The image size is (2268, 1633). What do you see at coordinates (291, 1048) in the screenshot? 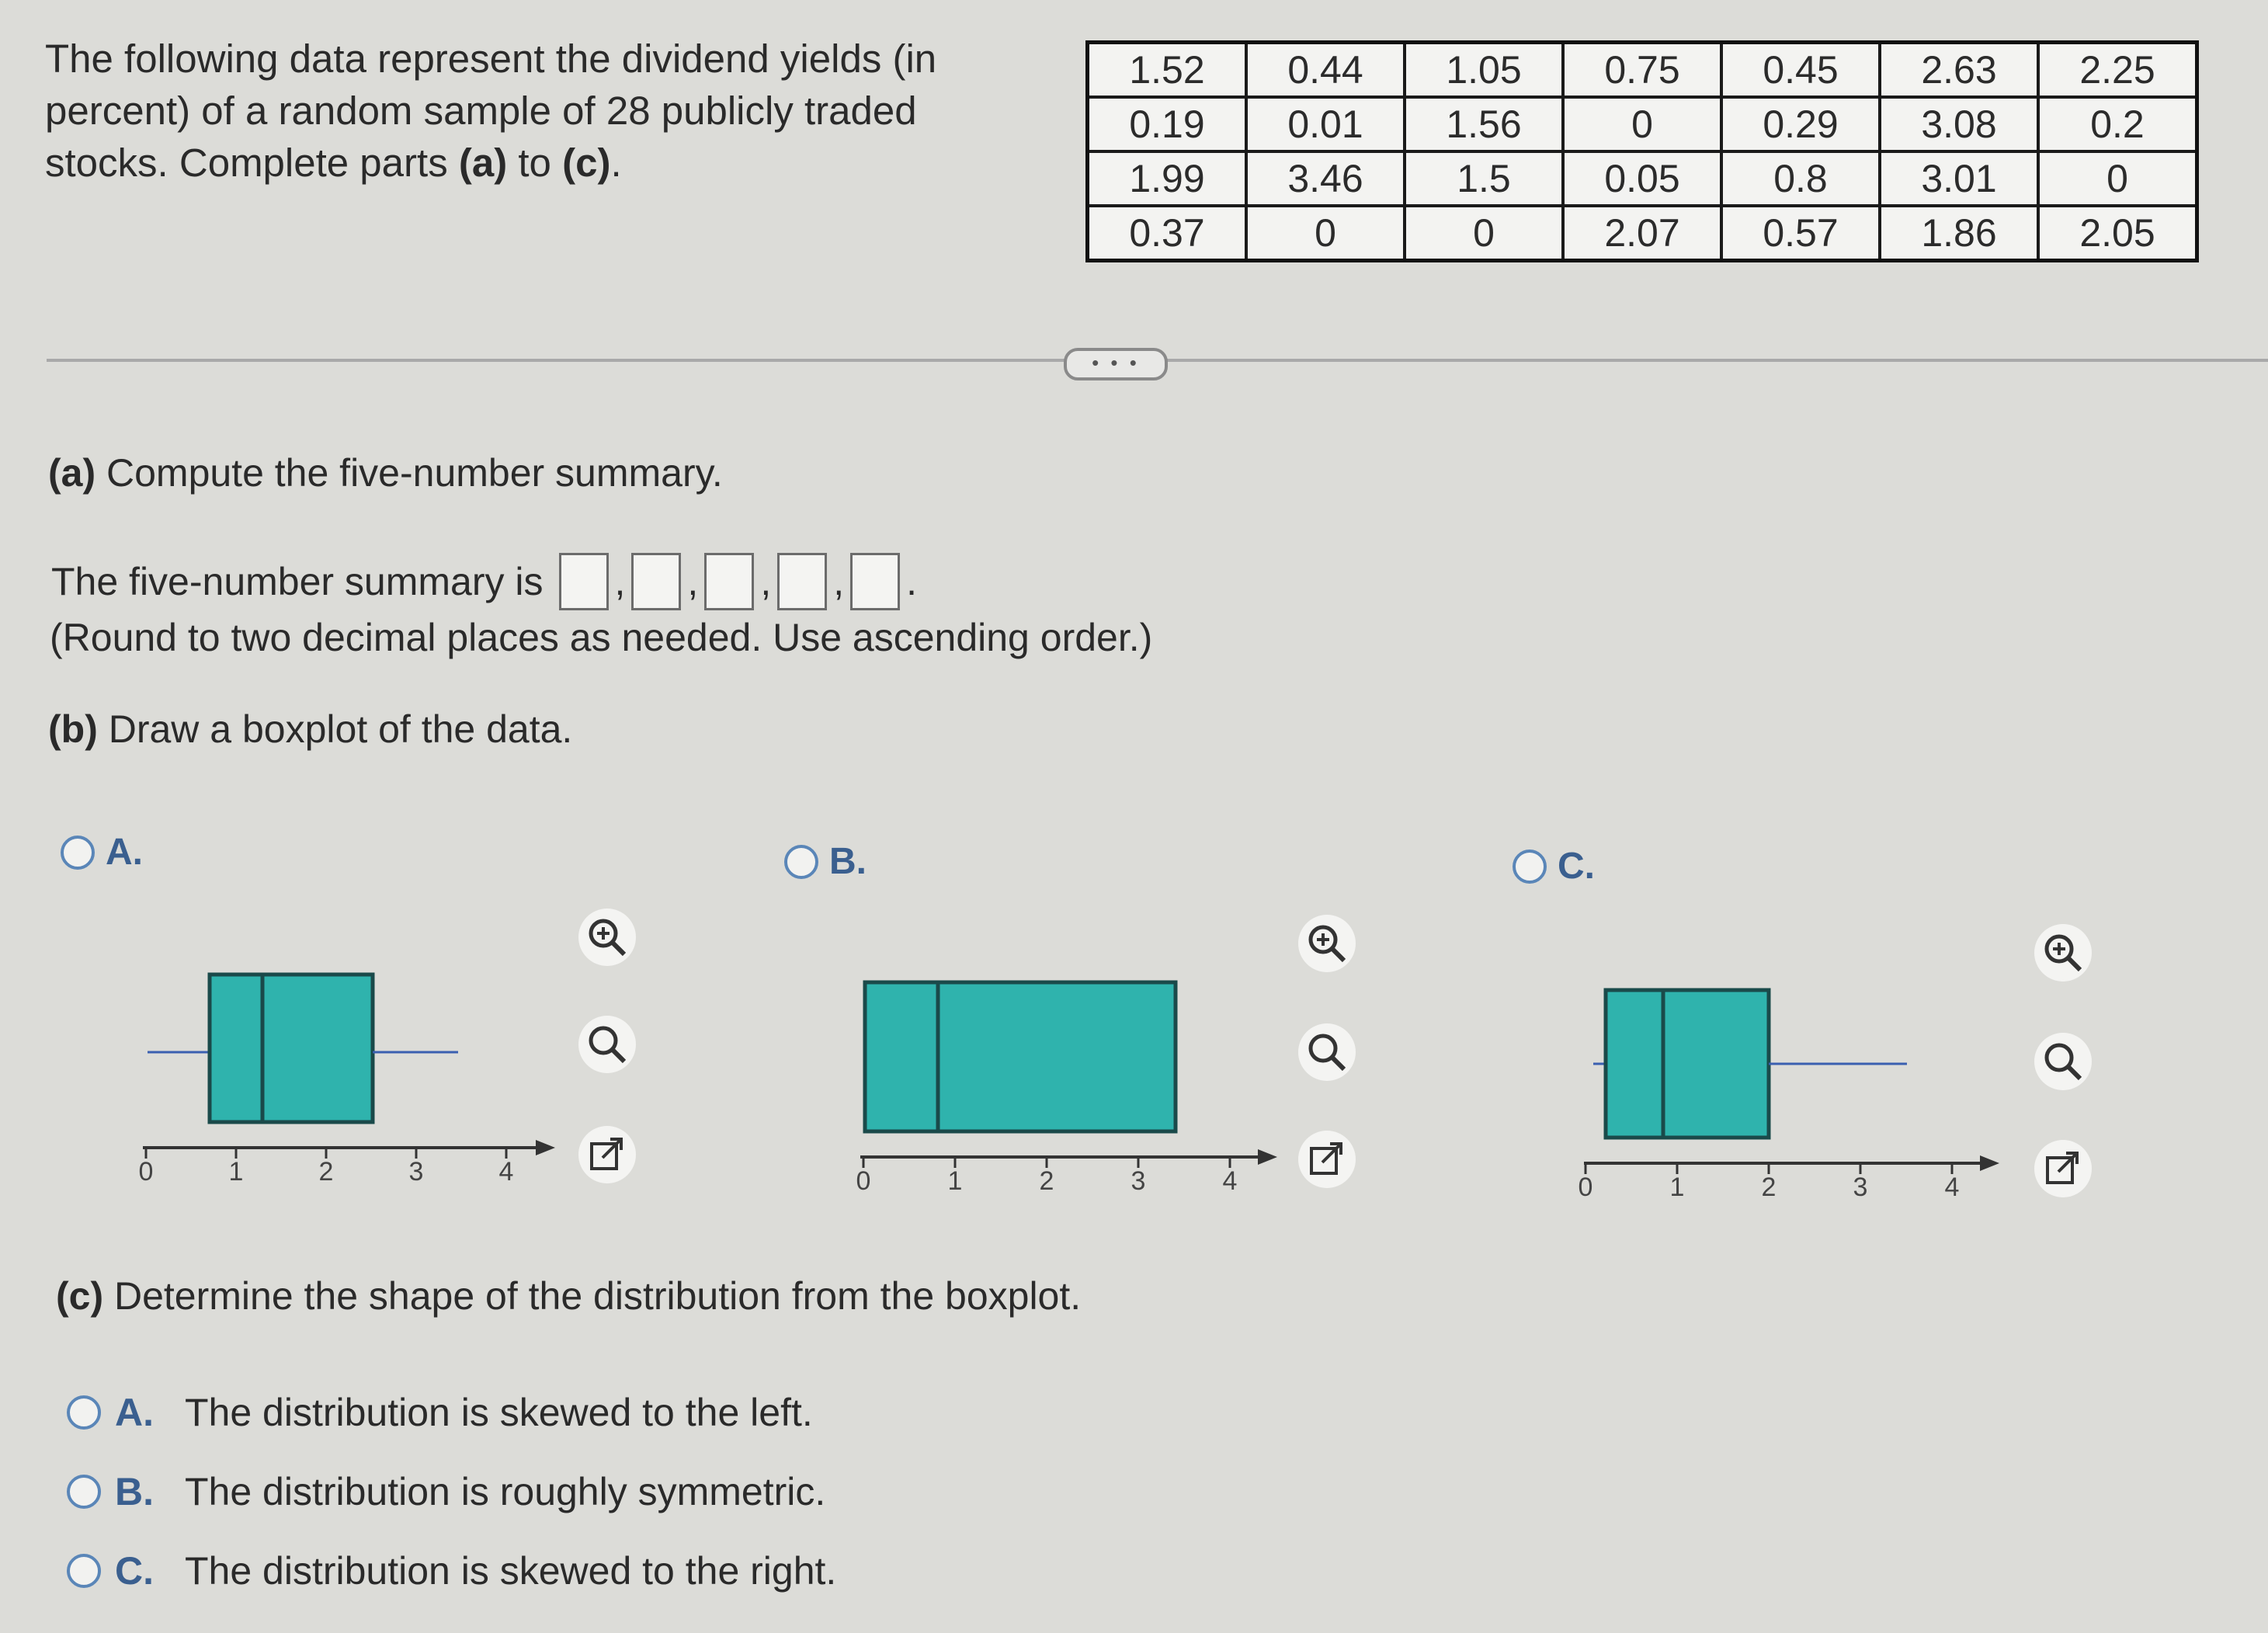
I see `boxplot-a-box` at bounding box center [291, 1048].